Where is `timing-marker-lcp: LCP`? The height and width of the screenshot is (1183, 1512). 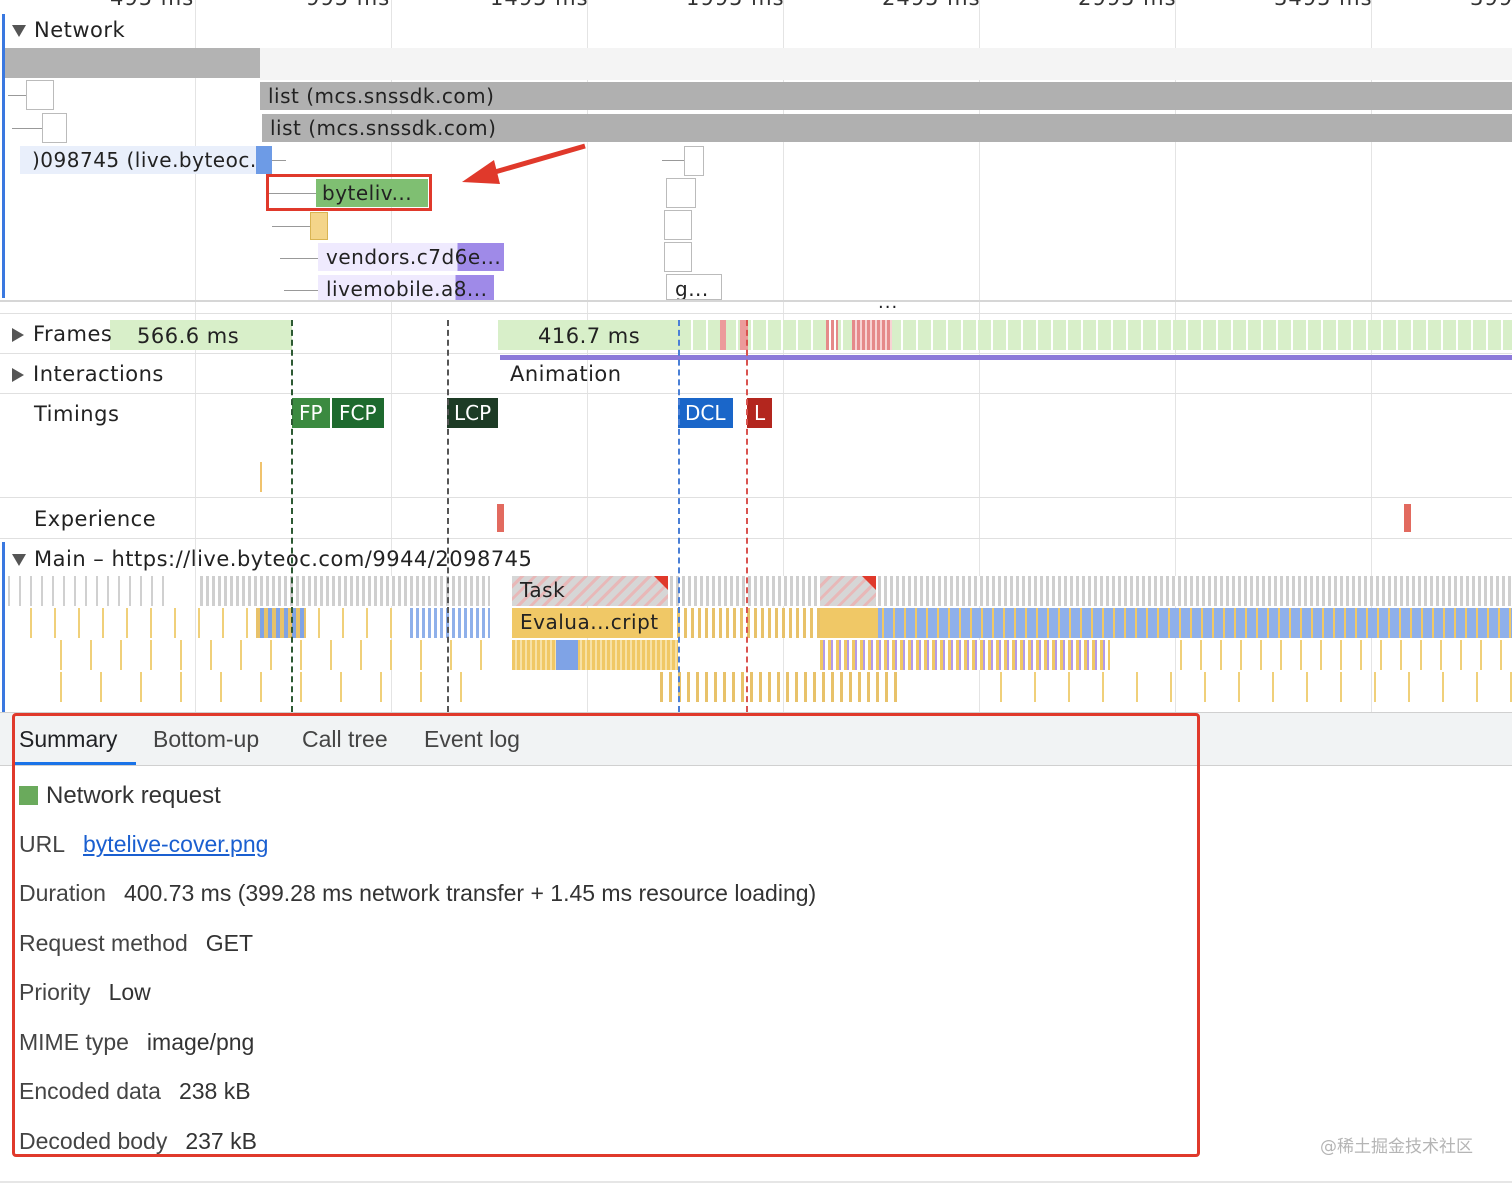
timing-marker-lcp: LCP is located at coordinates (473, 413).